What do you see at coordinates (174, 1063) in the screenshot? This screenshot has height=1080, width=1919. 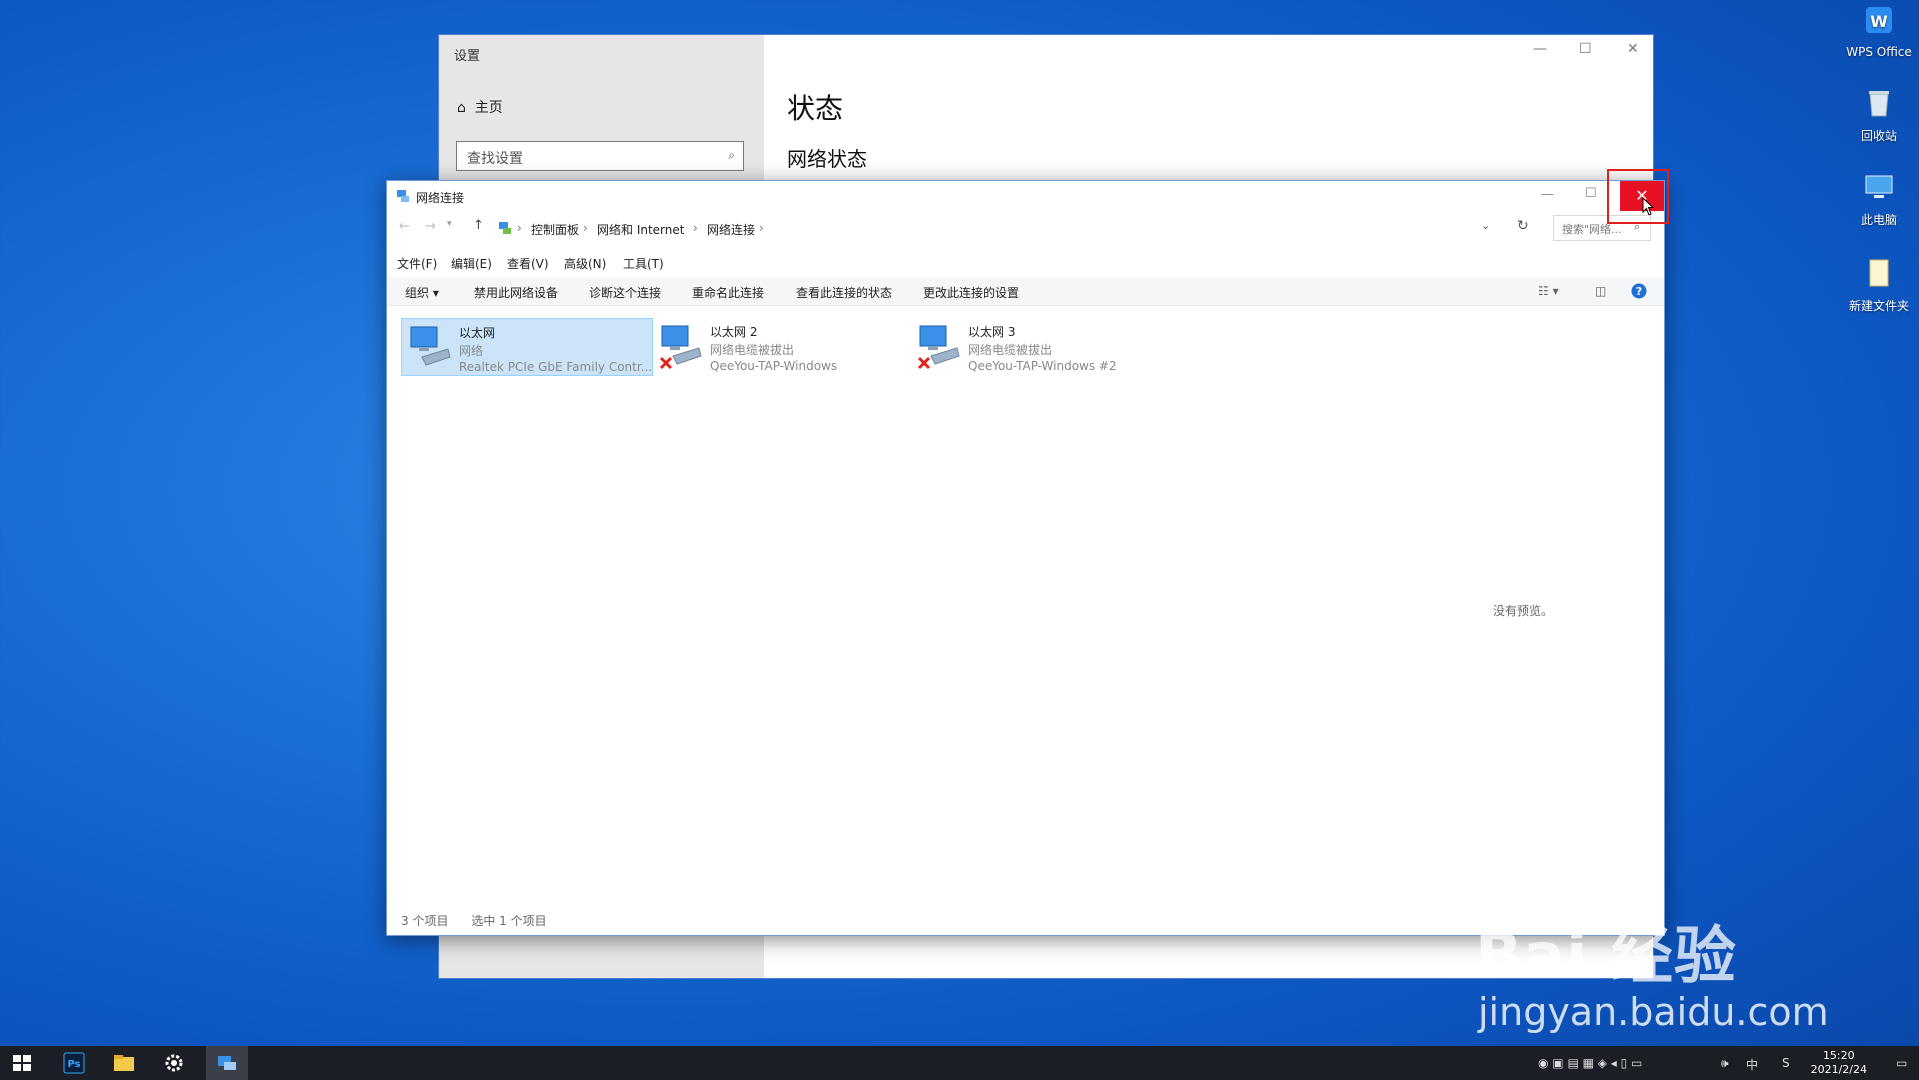 I see `settings-gear-icon` at bounding box center [174, 1063].